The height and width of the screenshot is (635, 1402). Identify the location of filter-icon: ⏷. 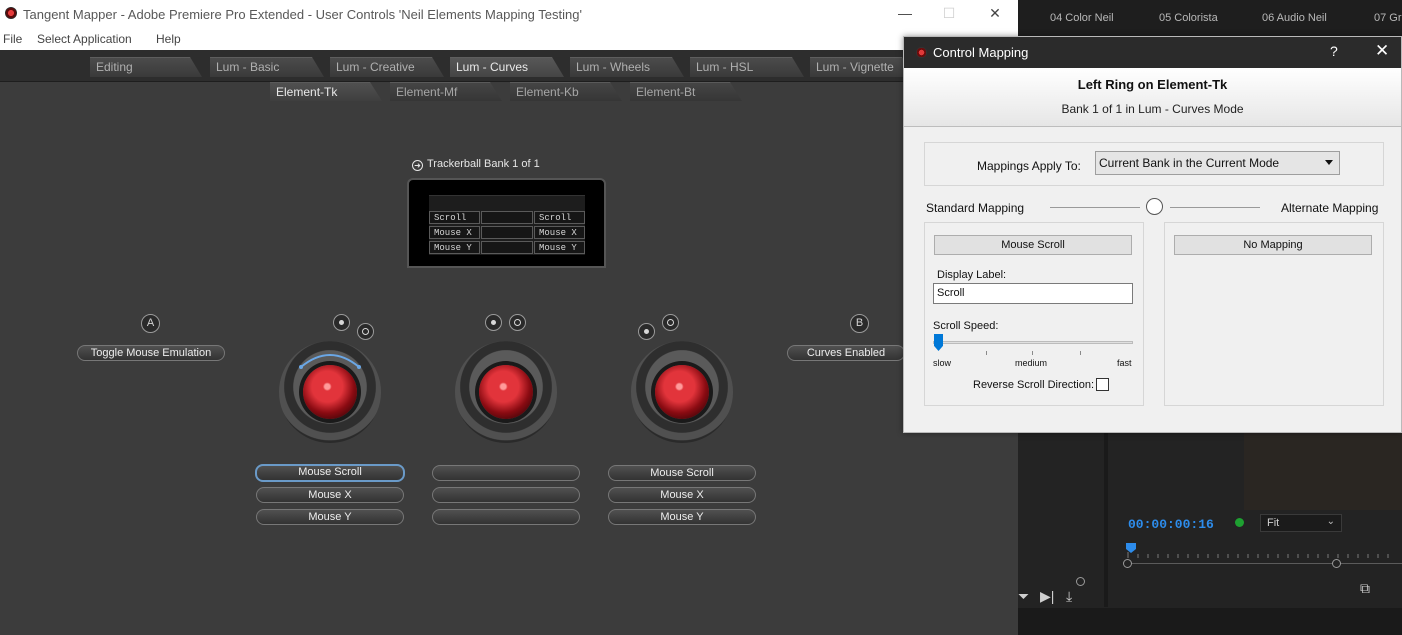
(1023, 596).